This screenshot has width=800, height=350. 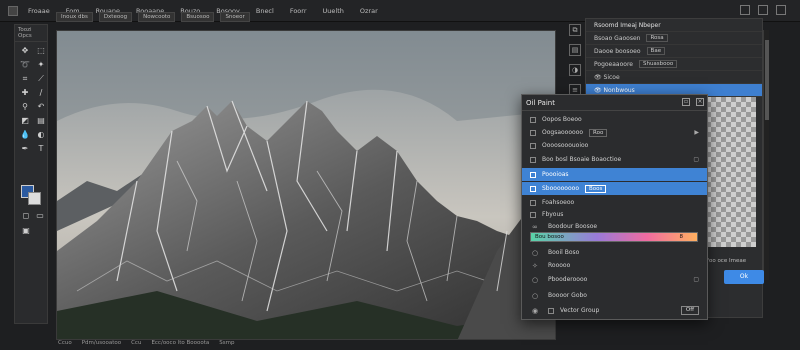 What do you see at coordinates (235, 17) in the screenshot?
I see `option-control: Snoeor` at bounding box center [235, 17].